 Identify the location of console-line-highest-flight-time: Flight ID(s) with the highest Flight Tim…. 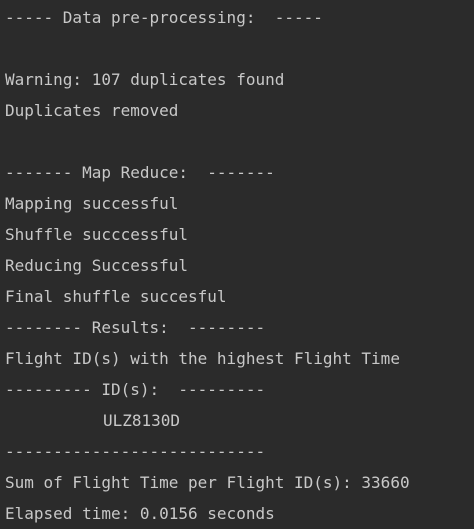
(202, 358).